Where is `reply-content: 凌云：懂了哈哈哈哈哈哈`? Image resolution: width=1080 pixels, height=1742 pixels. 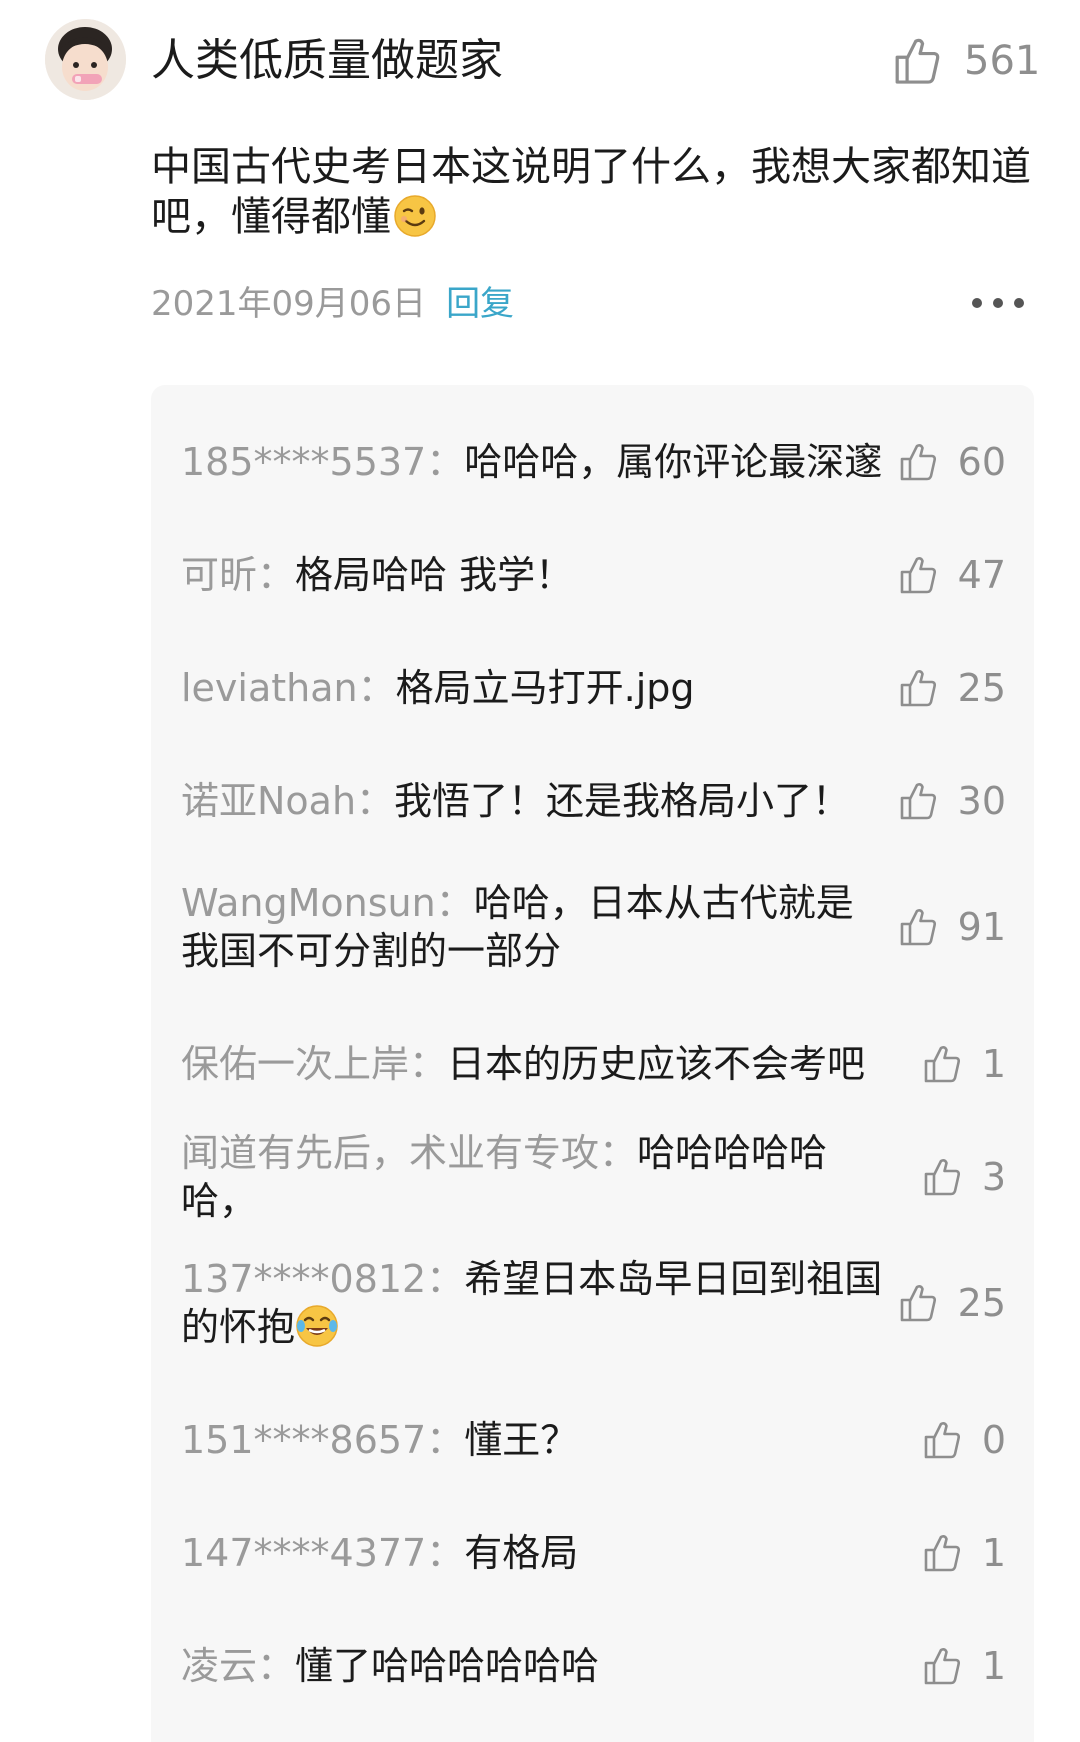
reply-content: 凌云：懂了哈哈哈哈哈哈 is located at coordinates (538, 1666).